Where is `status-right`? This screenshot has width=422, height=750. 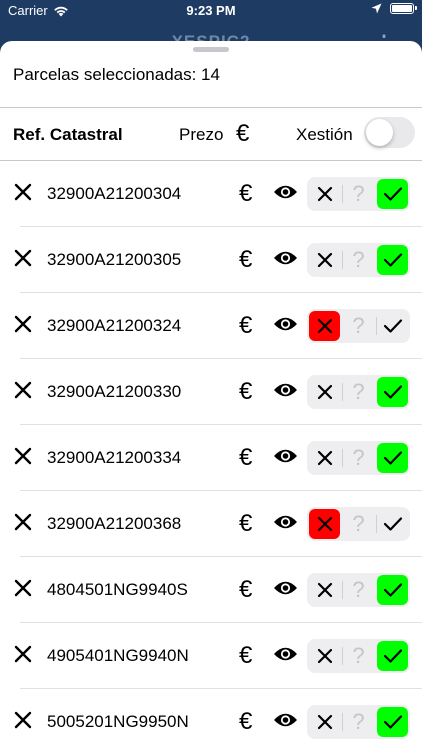 status-right is located at coordinates (394, 8).